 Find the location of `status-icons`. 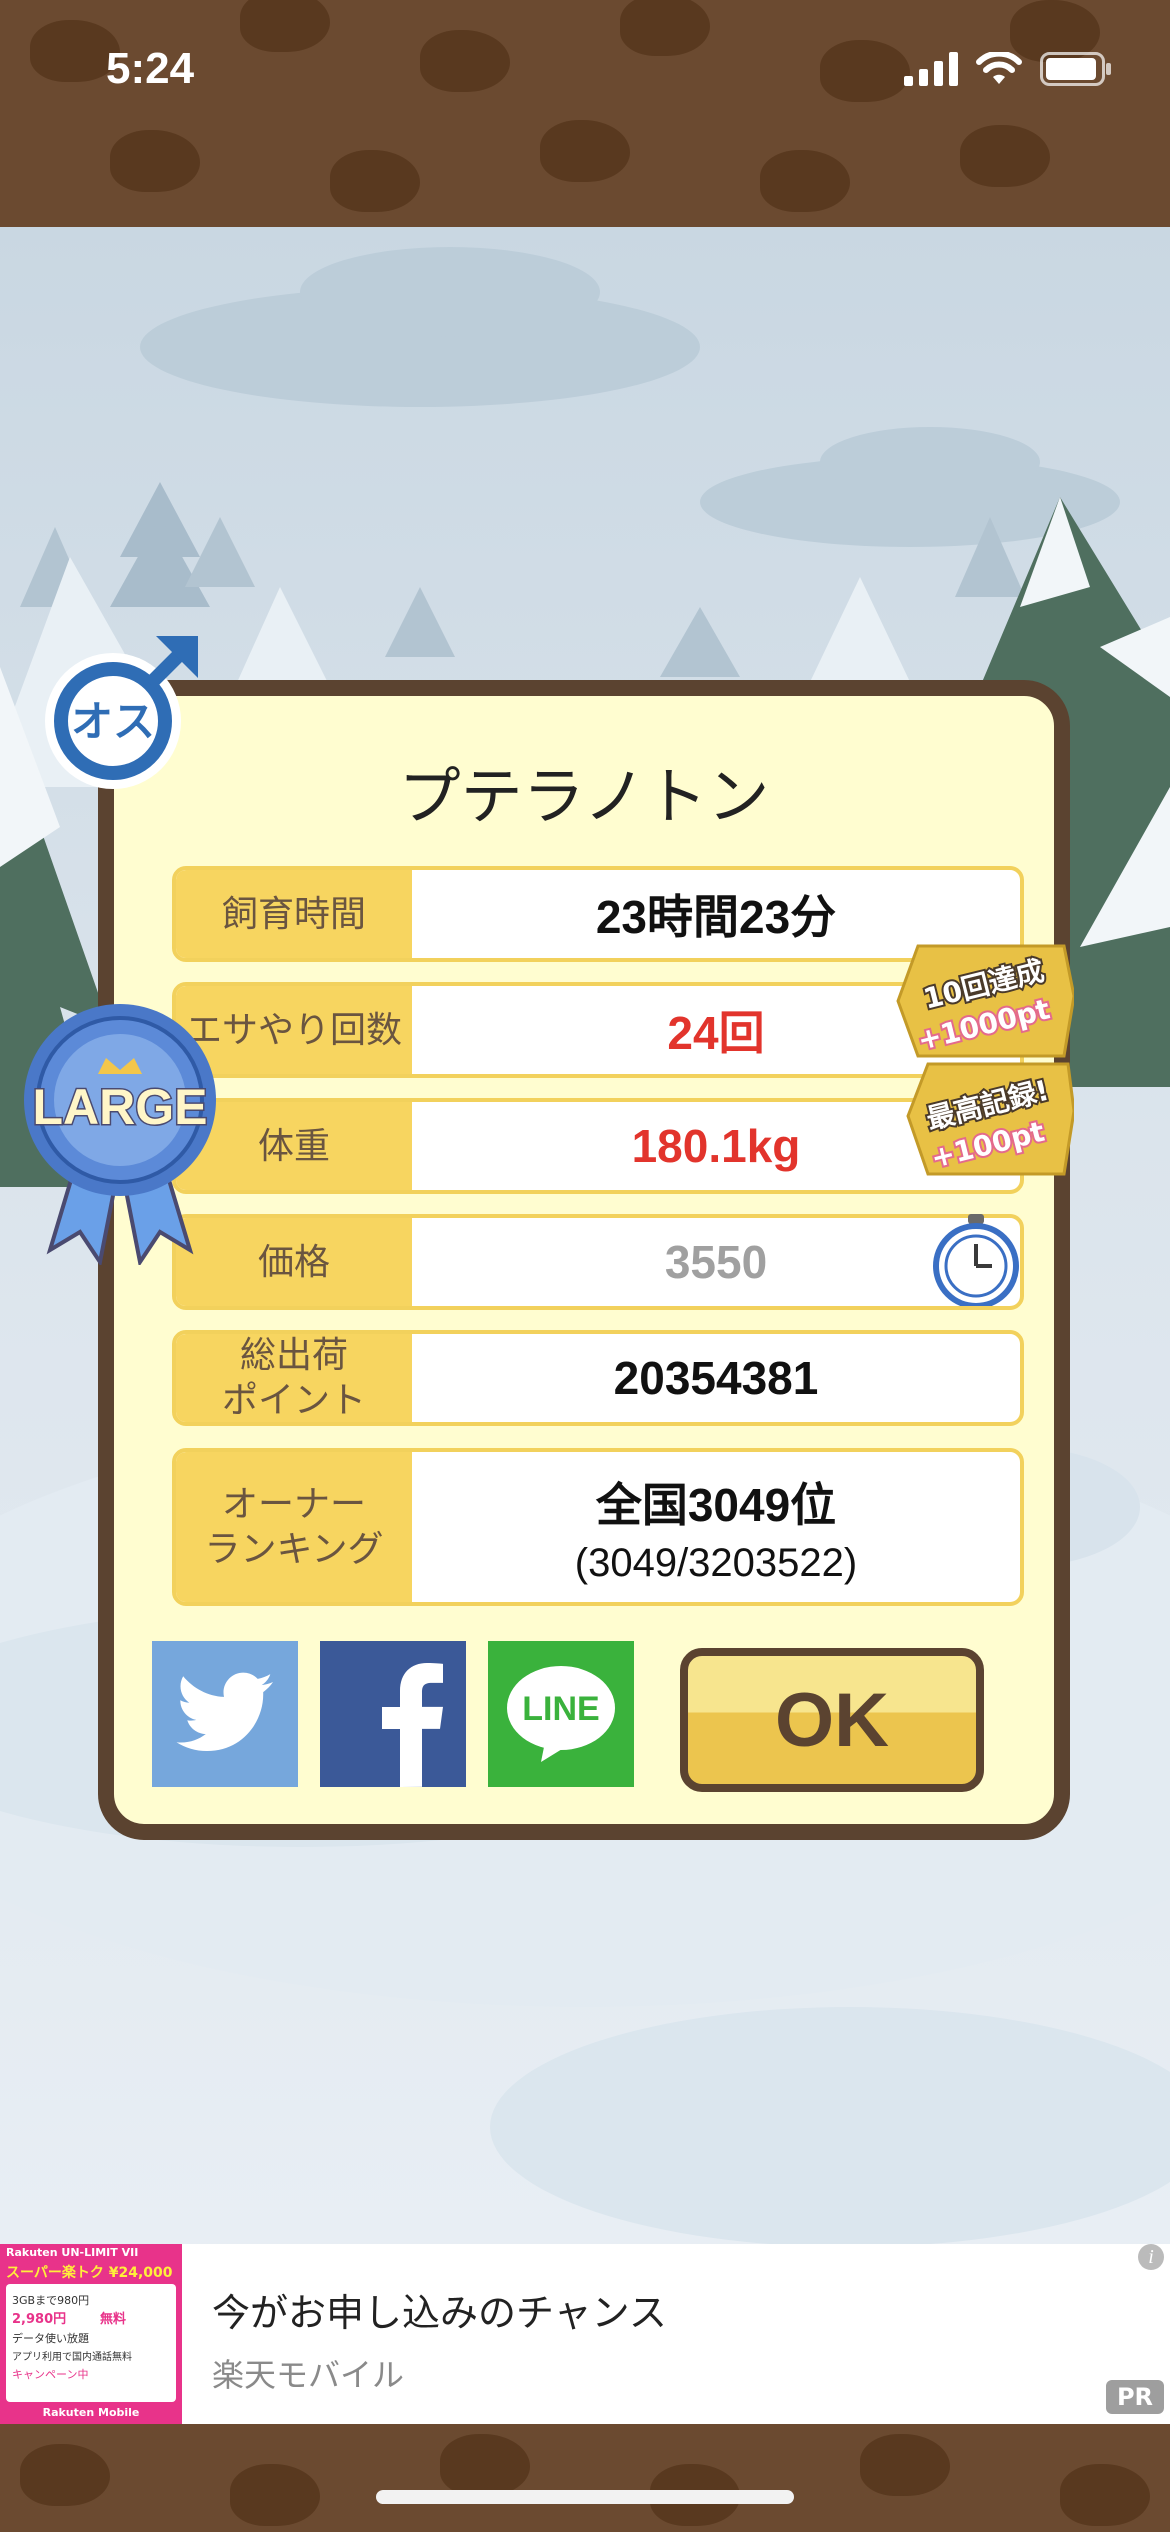

status-icons is located at coordinates (1008, 69).